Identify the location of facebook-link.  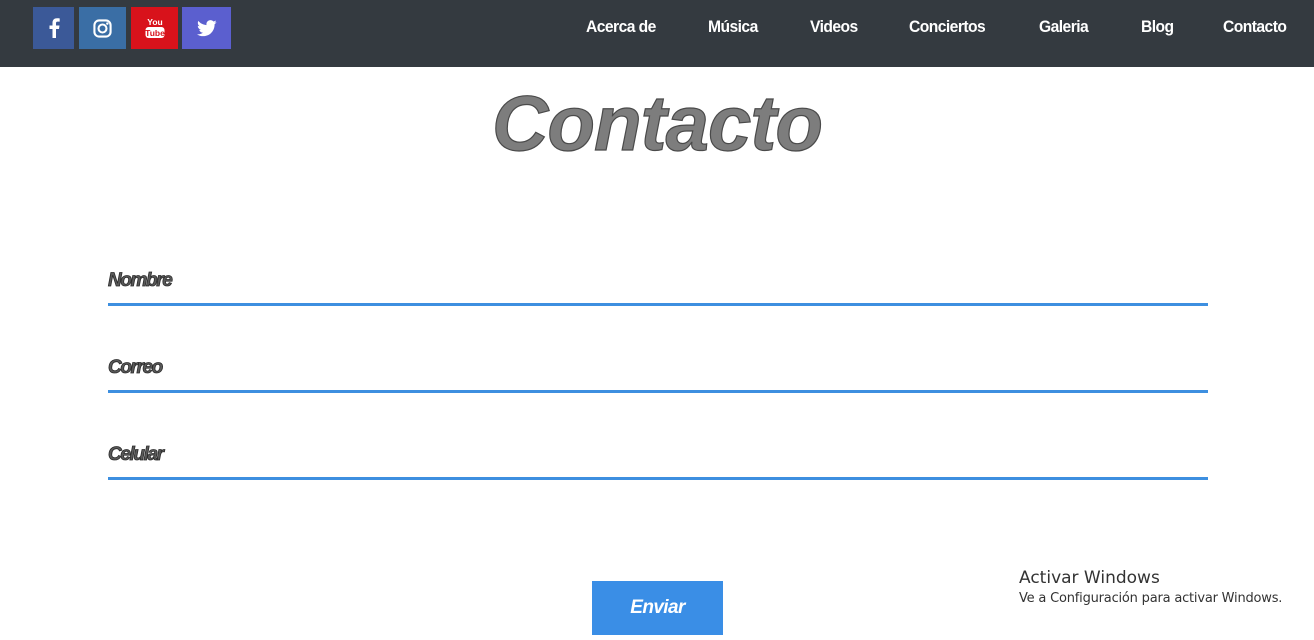
(53, 28).